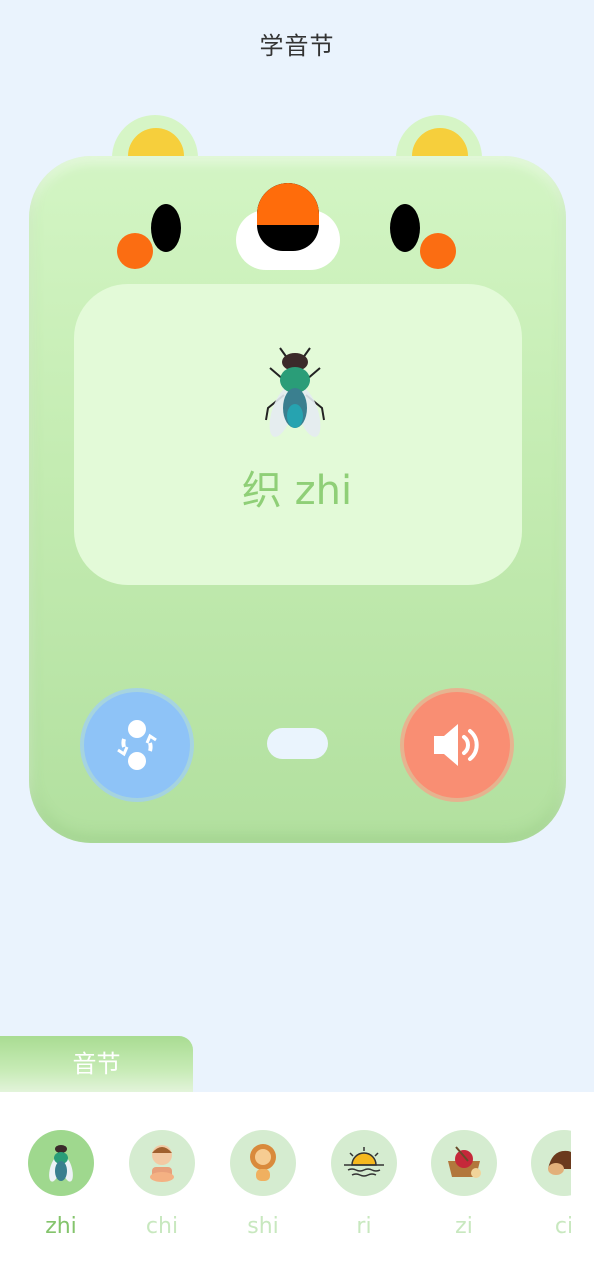  Describe the element at coordinates (438, 251) in the screenshot. I see `right-cheek` at that location.